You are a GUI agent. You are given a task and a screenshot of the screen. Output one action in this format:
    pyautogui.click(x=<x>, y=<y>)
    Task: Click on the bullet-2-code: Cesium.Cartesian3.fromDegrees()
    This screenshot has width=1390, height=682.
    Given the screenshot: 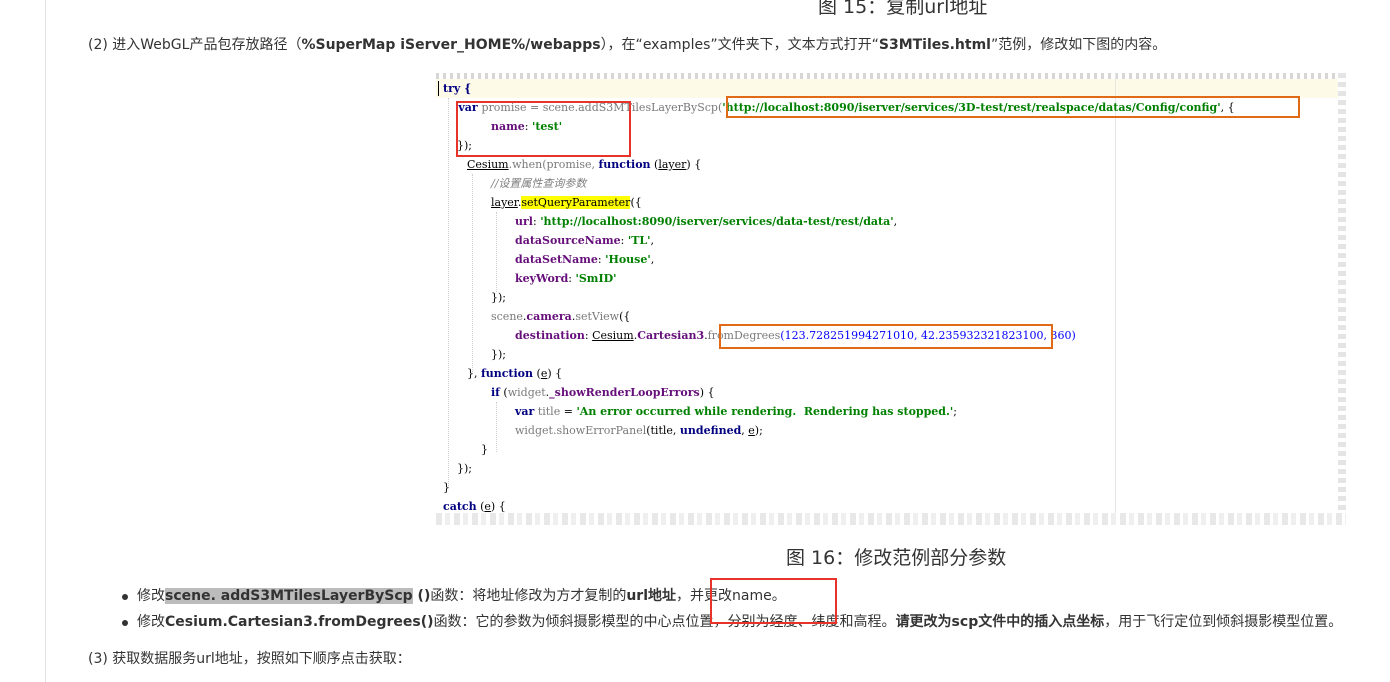 What is the action you would take?
    pyautogui.click(x=299, y=622)
    